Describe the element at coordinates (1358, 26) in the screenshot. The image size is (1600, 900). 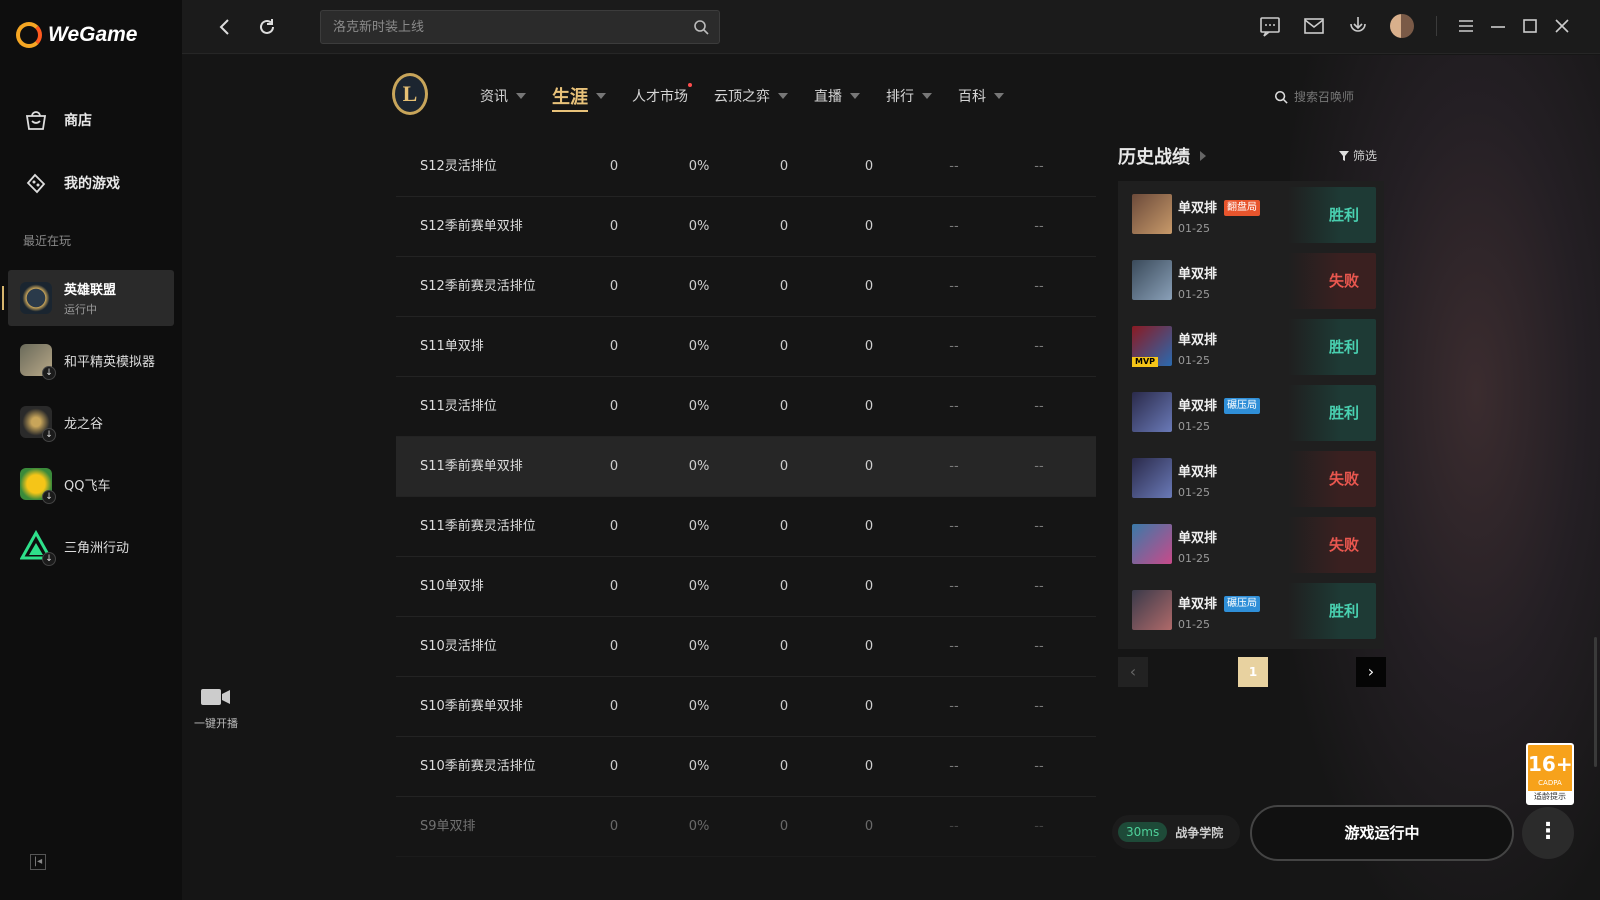
I see `download-manager-icon` at that location.